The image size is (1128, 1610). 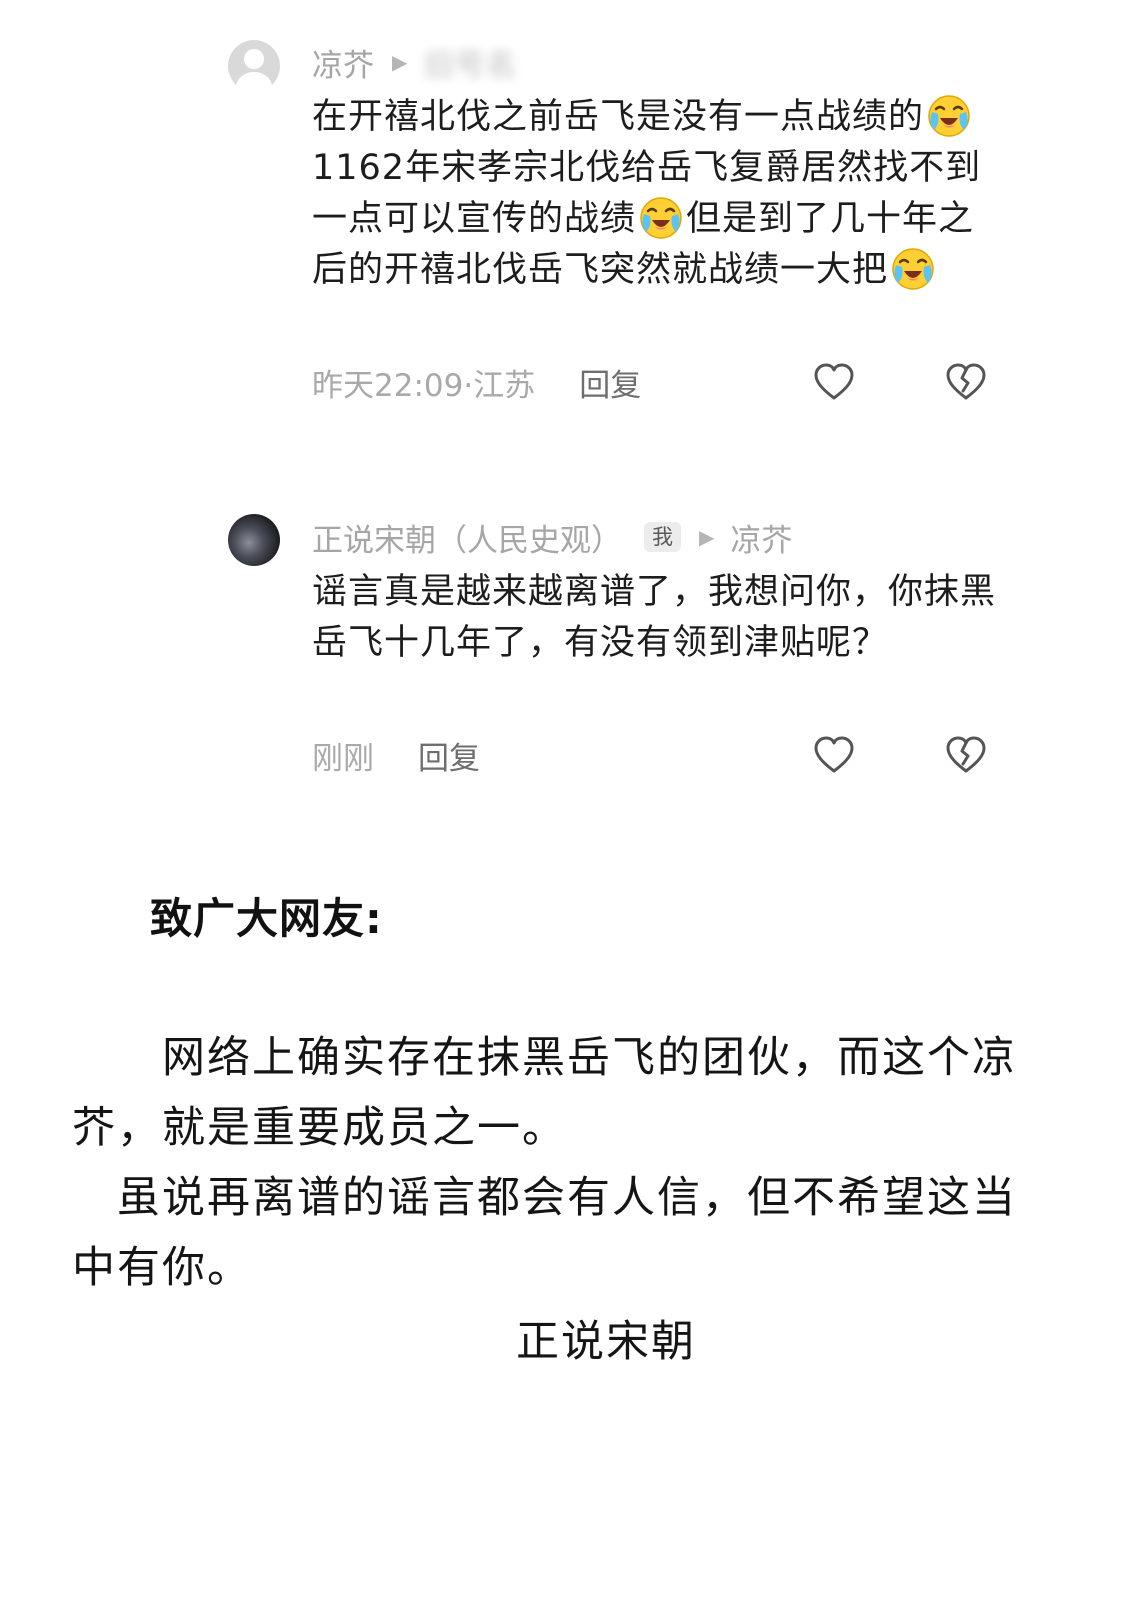 I want to click on reply-to-username: 凉芥, so click(x=761, y=537).